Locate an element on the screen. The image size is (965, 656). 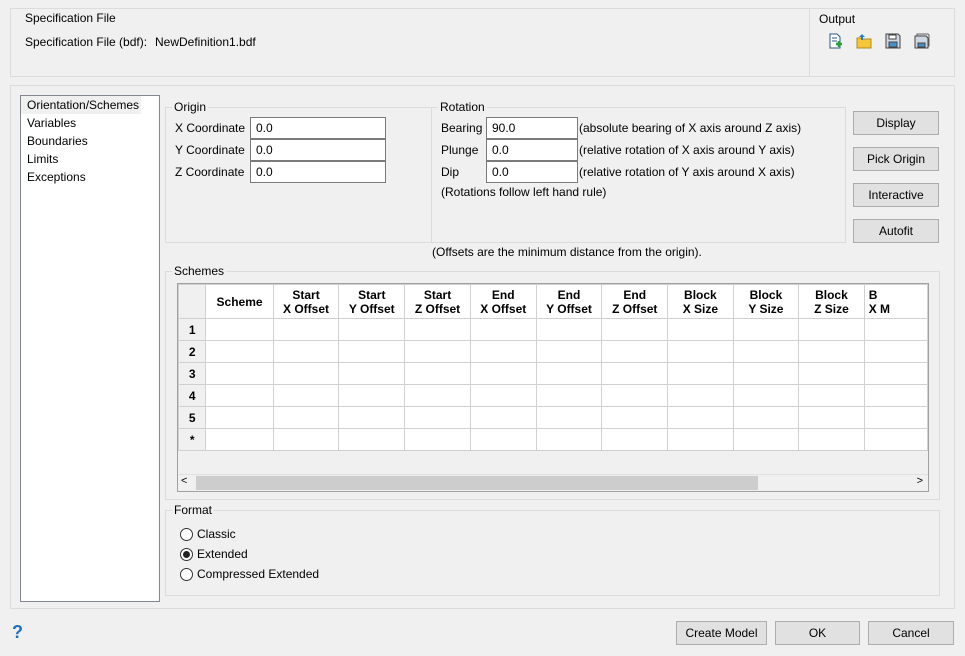
column-header: Block Z Size is located at coordinates (831, 301).